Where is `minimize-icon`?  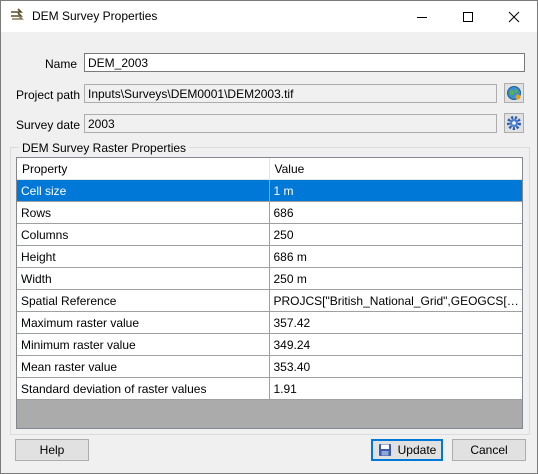
minimize-icon is located at coordinates (422, 17).